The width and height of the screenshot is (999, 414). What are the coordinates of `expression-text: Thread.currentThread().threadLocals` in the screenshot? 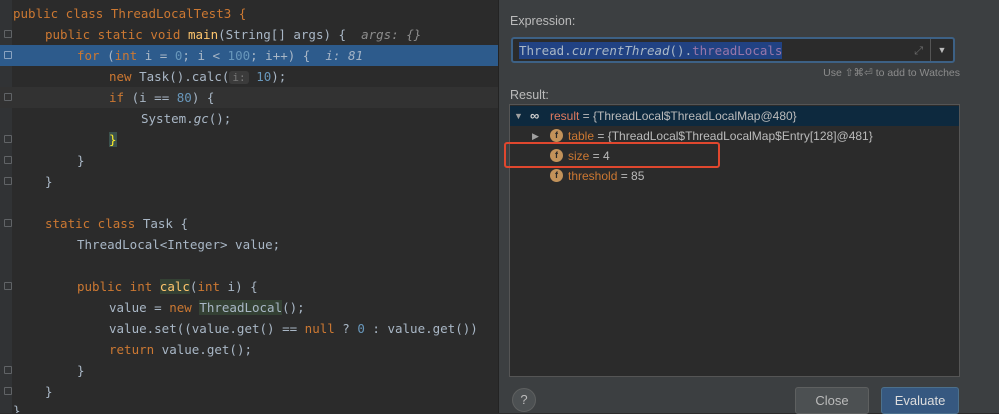 It's located at (651, 50).